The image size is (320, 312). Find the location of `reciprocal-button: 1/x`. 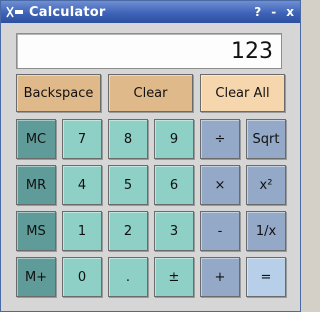

reciprocal-button: 1/x is located at coordinates (266, 231).